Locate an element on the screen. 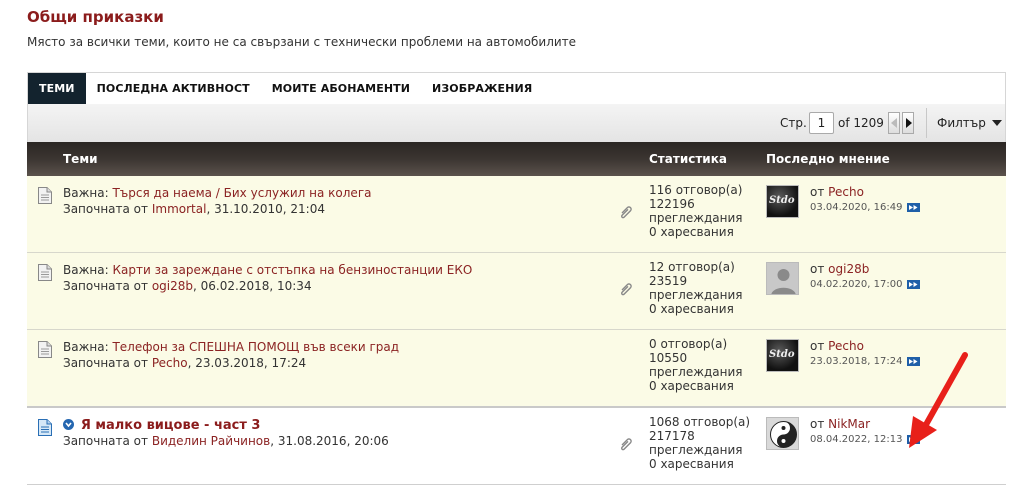 The width and height of the screenshot is (1027, 493). started-date: , 31.10.2010, 21:04 is located at coordinates (265, 209).